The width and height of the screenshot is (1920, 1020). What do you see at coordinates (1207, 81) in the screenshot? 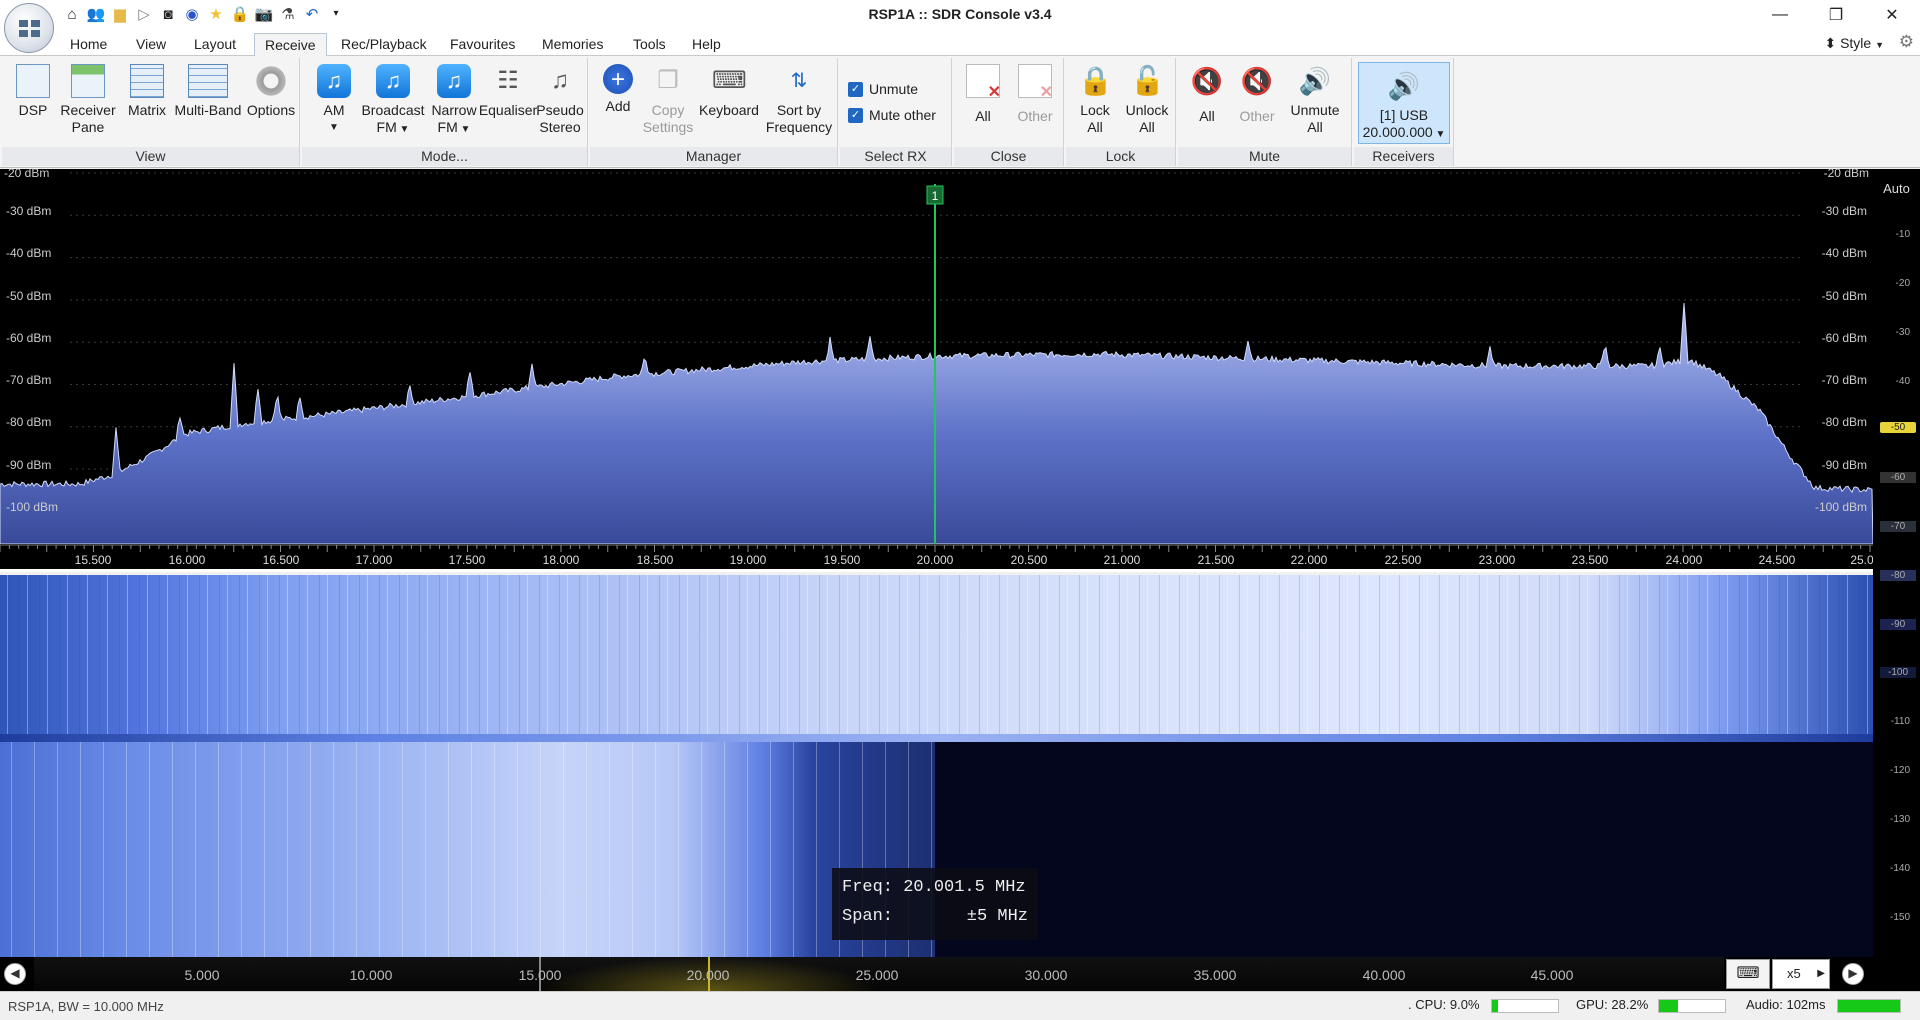
I see `speaker-mute-icon: 🔇` at bounding box center [1207, 81].